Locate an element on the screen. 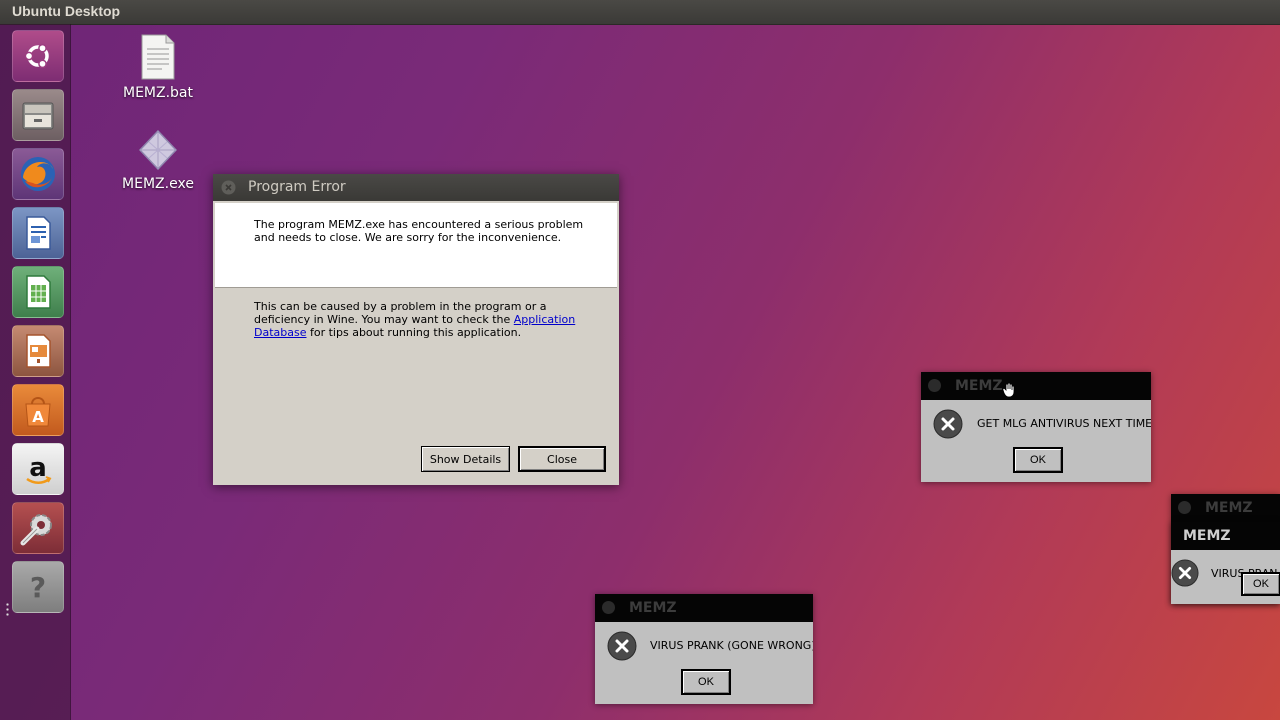 The height and width of the screenshot is (720, 1280). launcher-item-settings is located at coordinates (38, 528).